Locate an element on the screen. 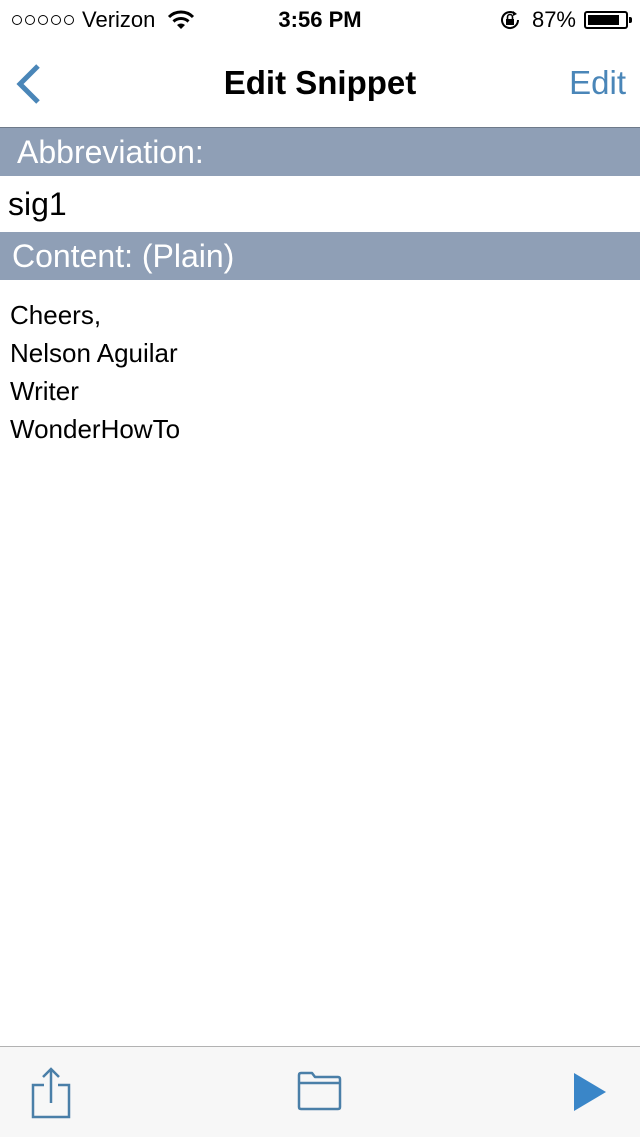 This screenshot has width=640, height=1137. content-line: Nelson Aguilar is located at coordinates (94, 353).